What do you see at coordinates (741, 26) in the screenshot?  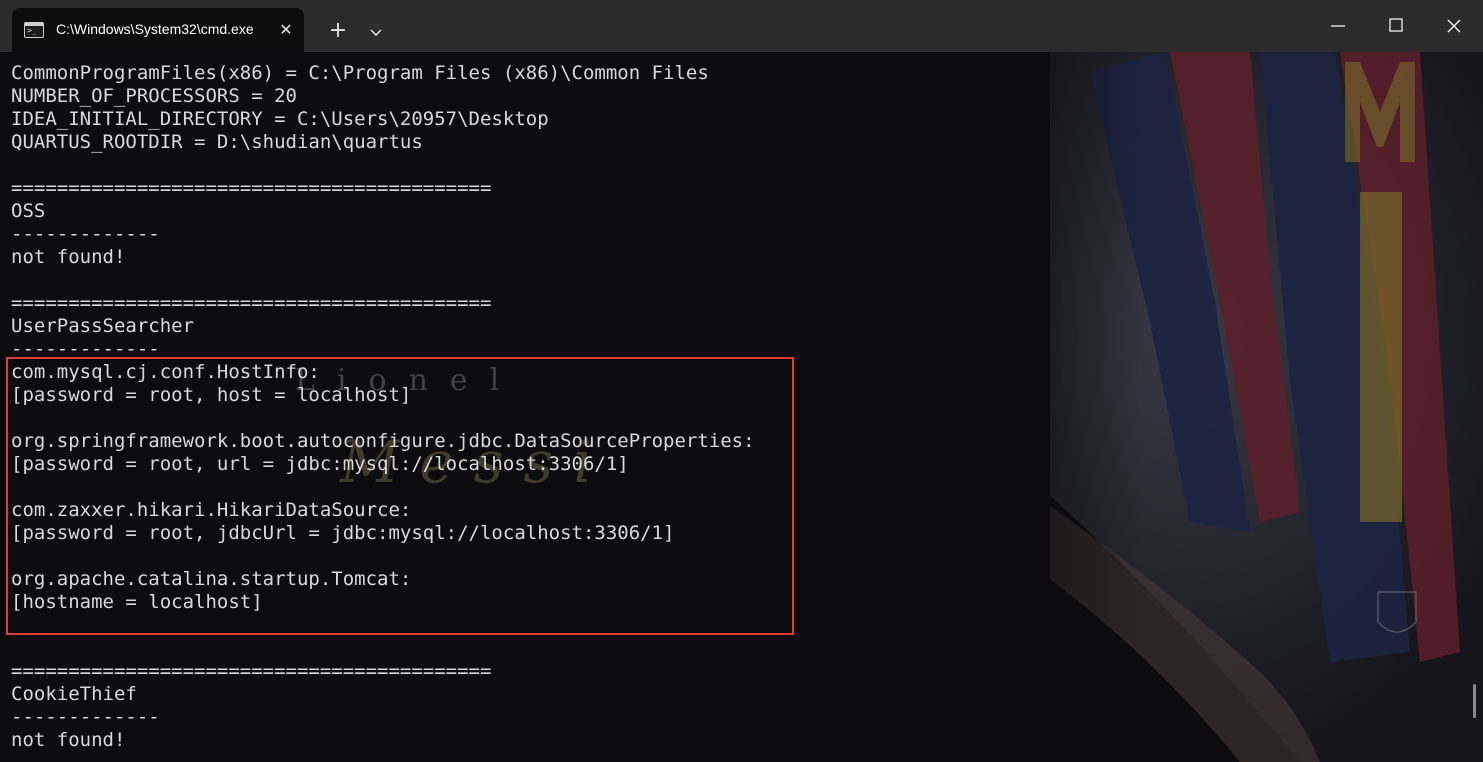 I see `title-bar: >_ C:\Windows\System32\cmd.exe ✕ +` at bounding box center [741, 26].